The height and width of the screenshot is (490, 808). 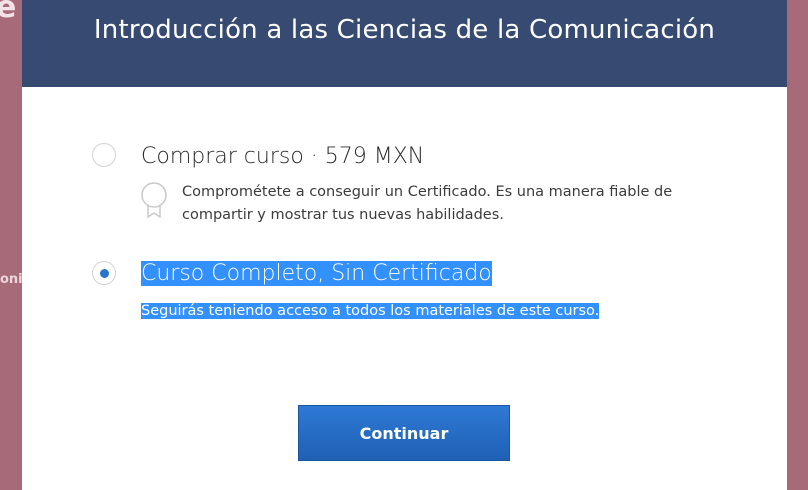 I want to click on background-text-fragment: oni, so click(x=11, y=279).